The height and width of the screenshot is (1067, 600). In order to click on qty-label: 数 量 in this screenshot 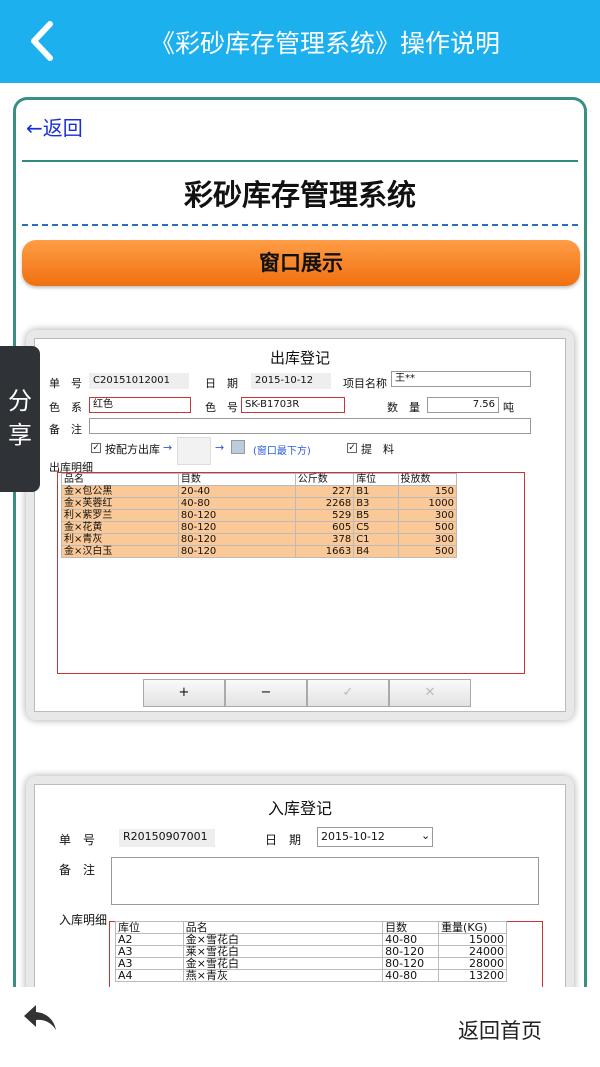, I will do `click(403, 407)`.